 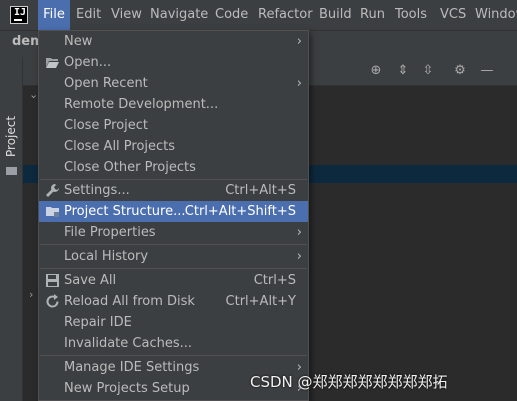 I want to click on menu-item-reload-all-from-disk: Reload All from Disk Ctrl+Alt+Y, so click(x=173, y=301).